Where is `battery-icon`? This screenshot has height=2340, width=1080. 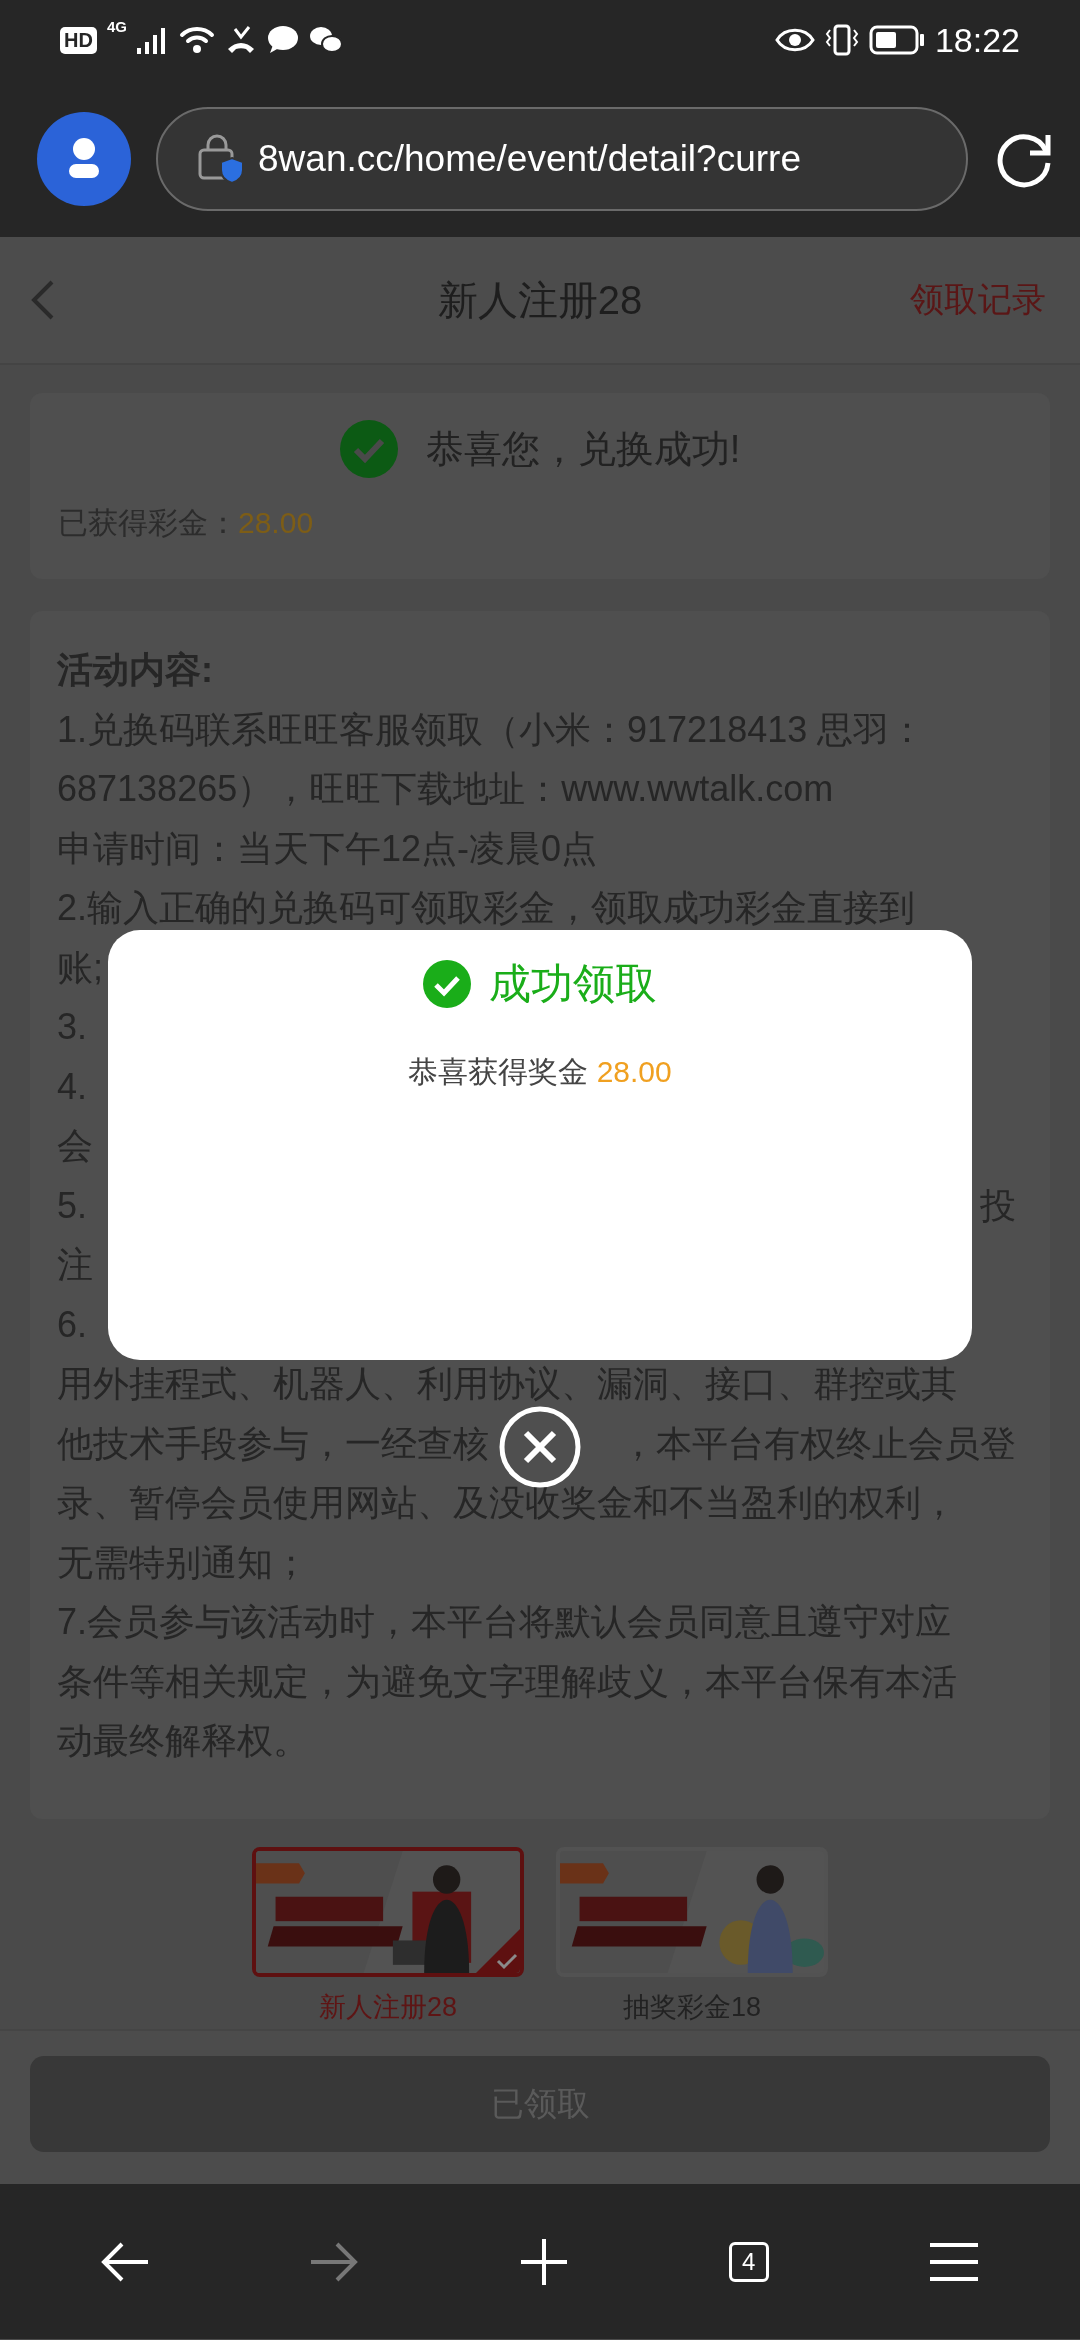
battery-icon is located at coordinates (896, 40).